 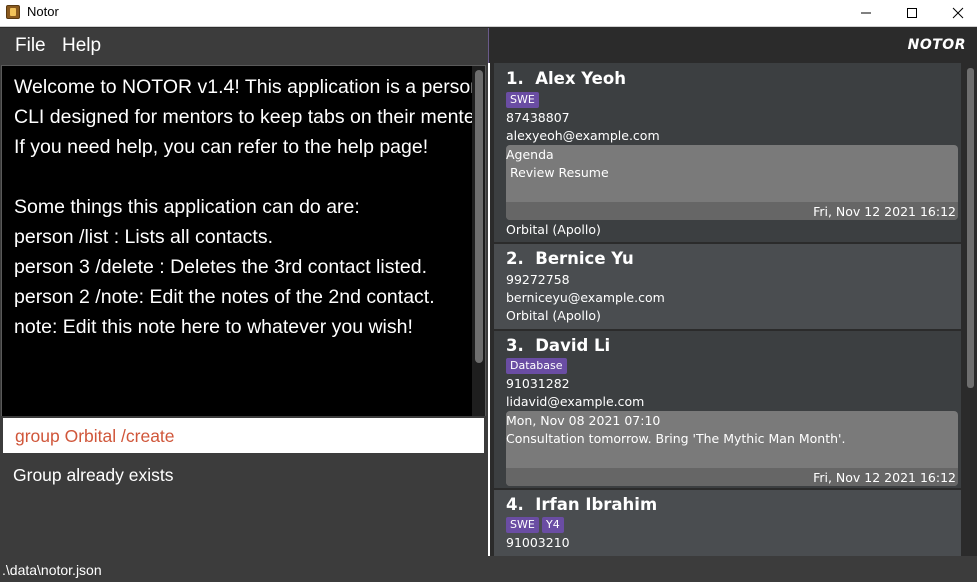 I want to click on right-header: NOTOR, so click(x=733, y=45).